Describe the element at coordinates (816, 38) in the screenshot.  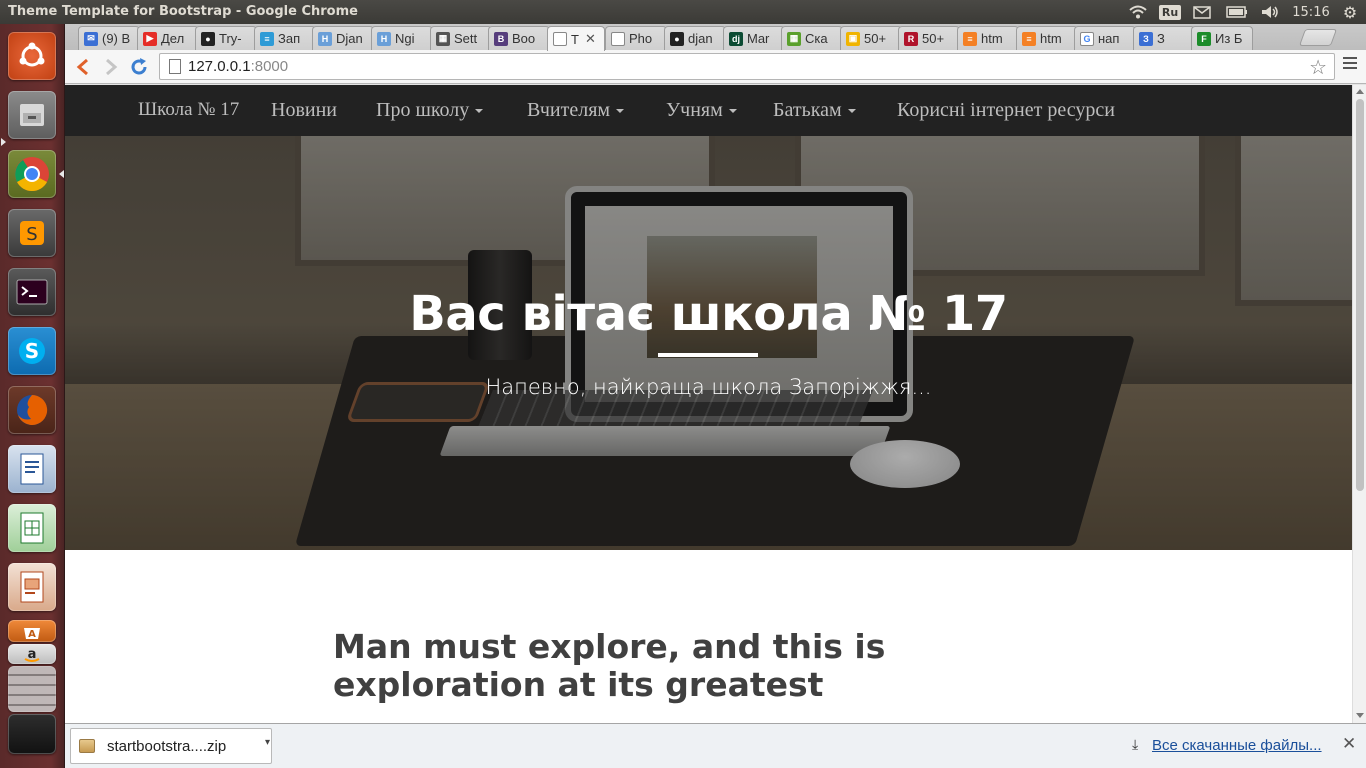
I see `tab-label: Ска` at that location.